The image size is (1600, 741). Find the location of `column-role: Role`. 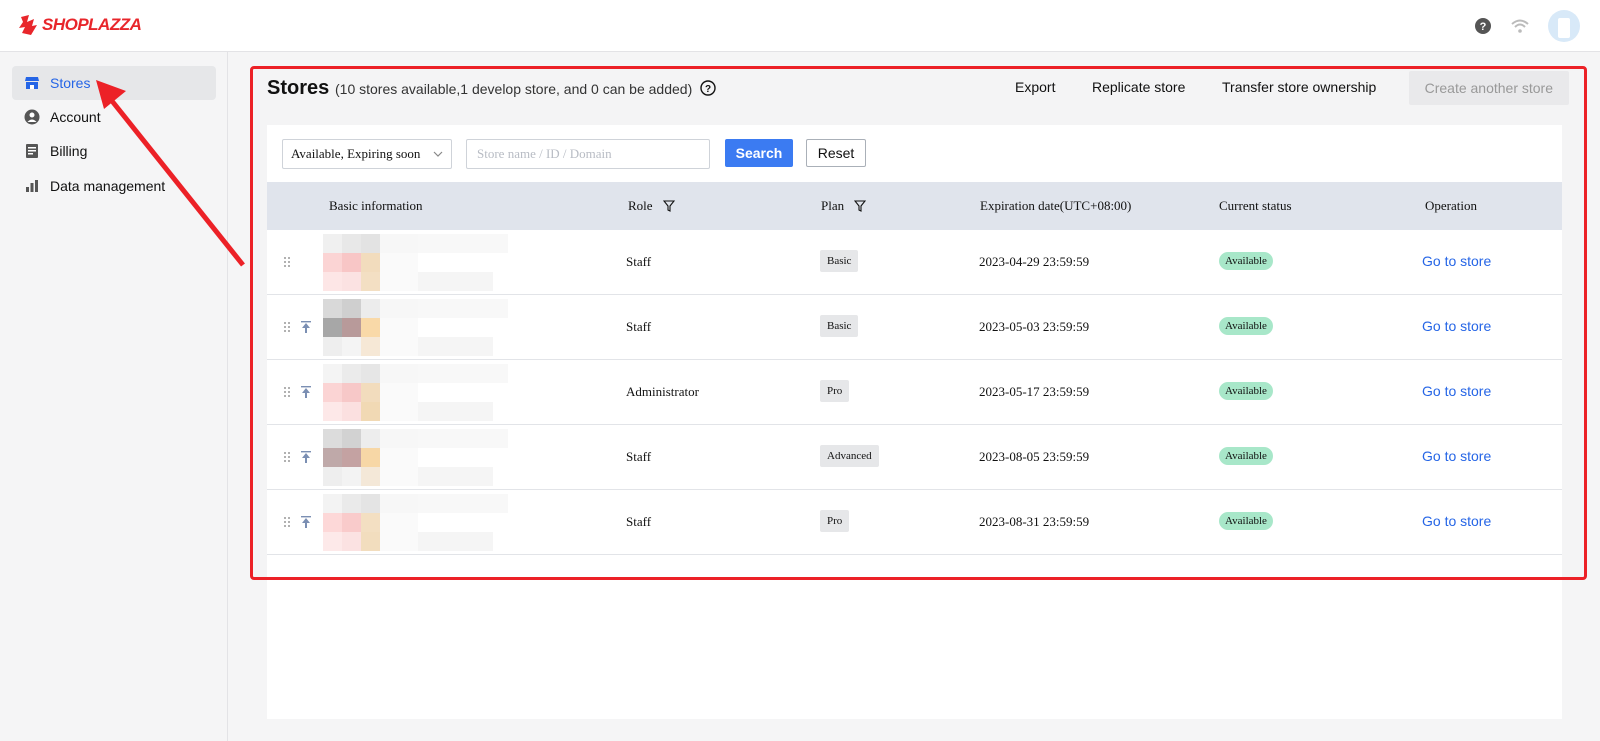

column-role: Role is located at coordinates (651, 206).